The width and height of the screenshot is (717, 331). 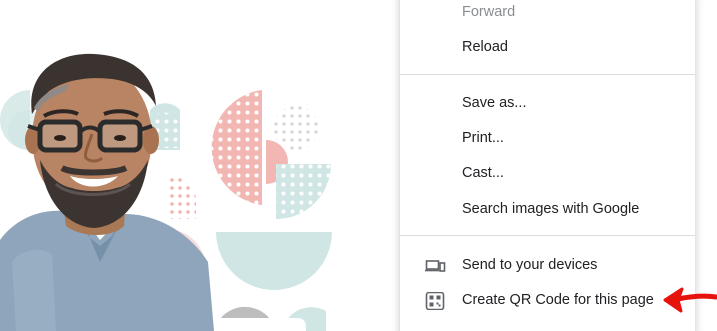 What do you see at coordinates (689, 300) in the screenshot?
I see `red-arrow-icon` at bounding box center [689, 300].